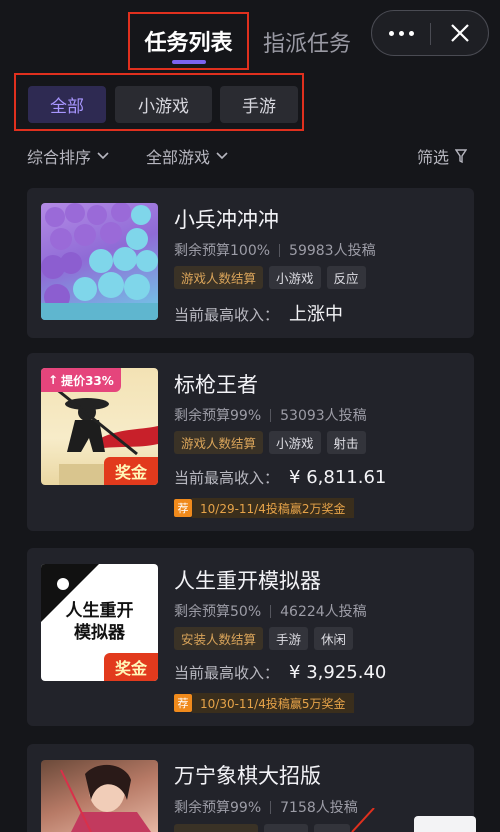  I want to click on chip-all: 全部, so click(67, 104).